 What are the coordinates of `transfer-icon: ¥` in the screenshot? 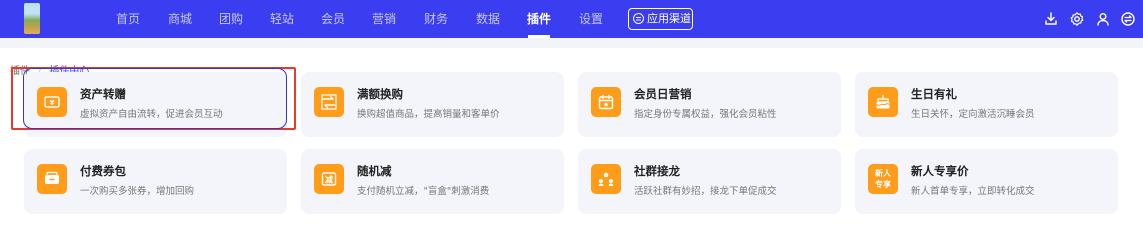 It's located at (52, 102).